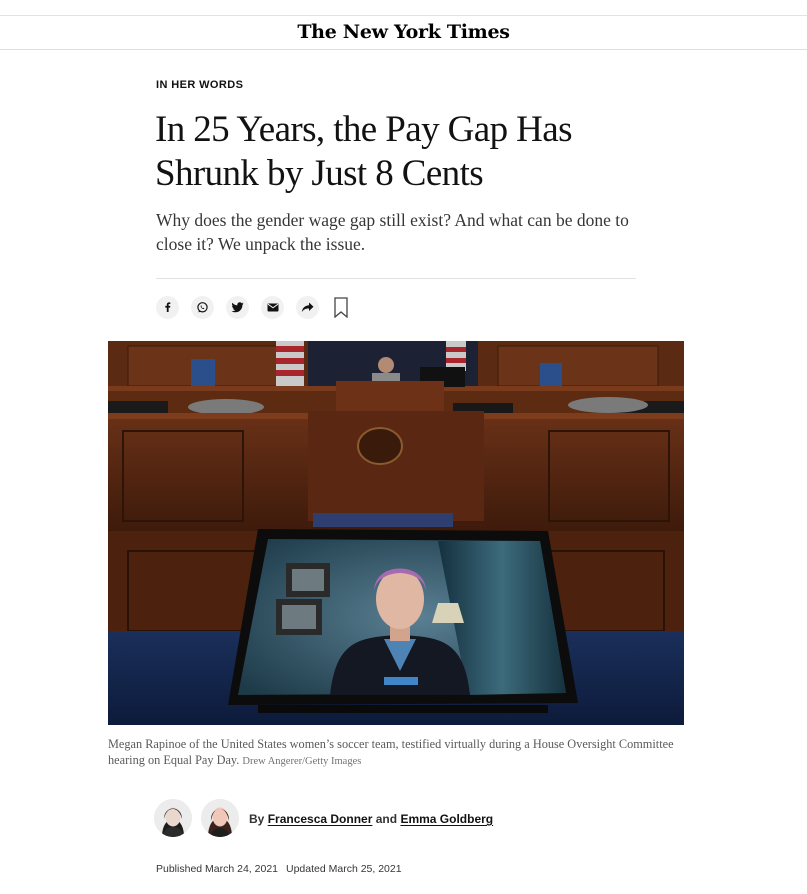 Image resolution: width=807 pixels, height=894 pixels. I want to click on author-link-francesca-donner: Francesca Donner, so click(320, 819).